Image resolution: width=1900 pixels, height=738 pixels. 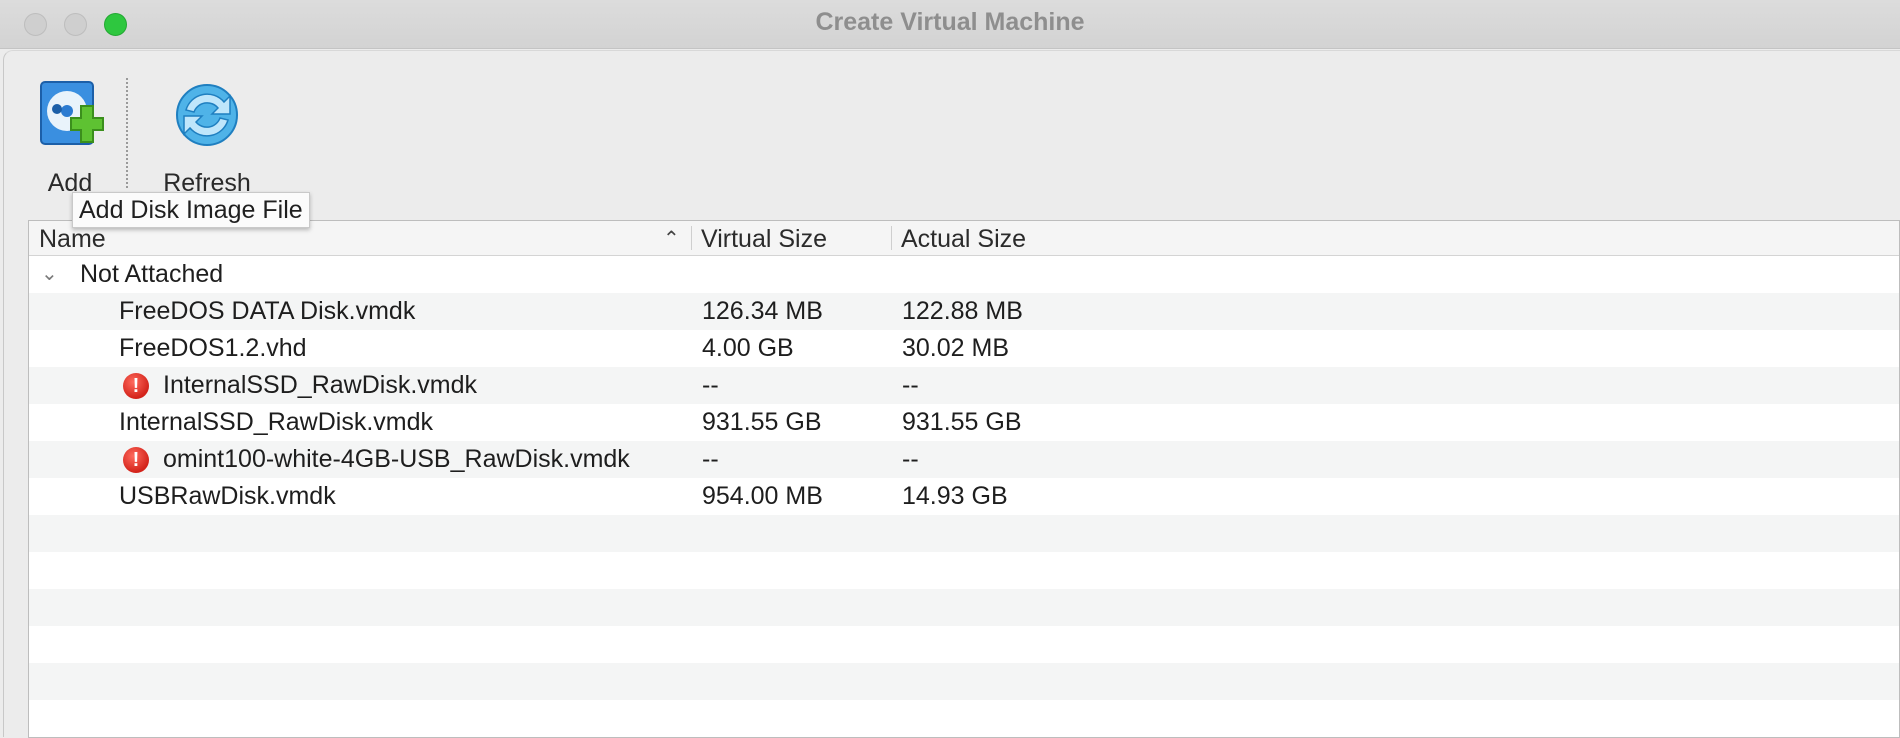 I want to click on refresh-button: Refresh, so click(x=207, y=139).